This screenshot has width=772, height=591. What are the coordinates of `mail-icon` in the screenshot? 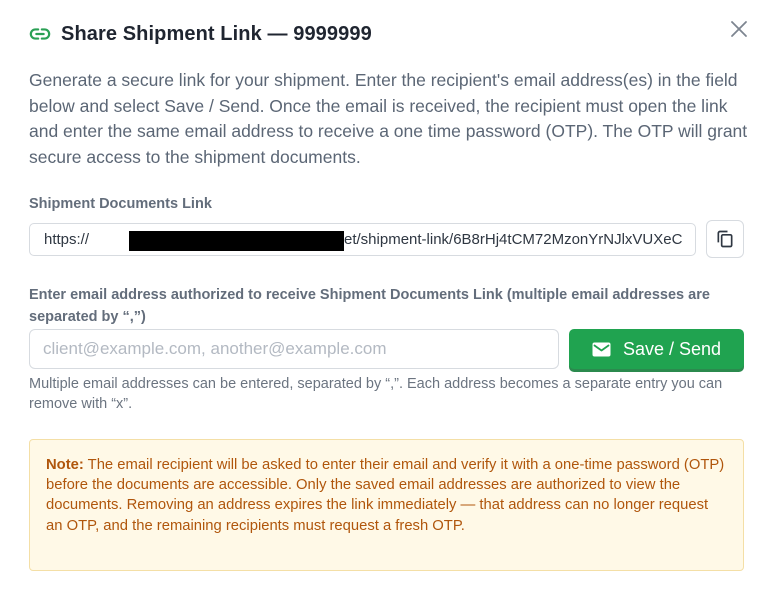 It's located at (601, 349).